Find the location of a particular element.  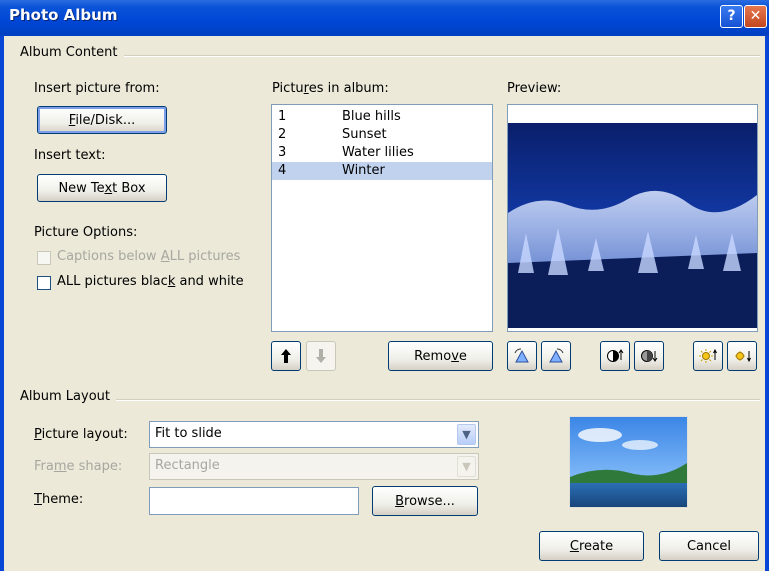

create-button-label: Create is located at coordinates (591, 546).